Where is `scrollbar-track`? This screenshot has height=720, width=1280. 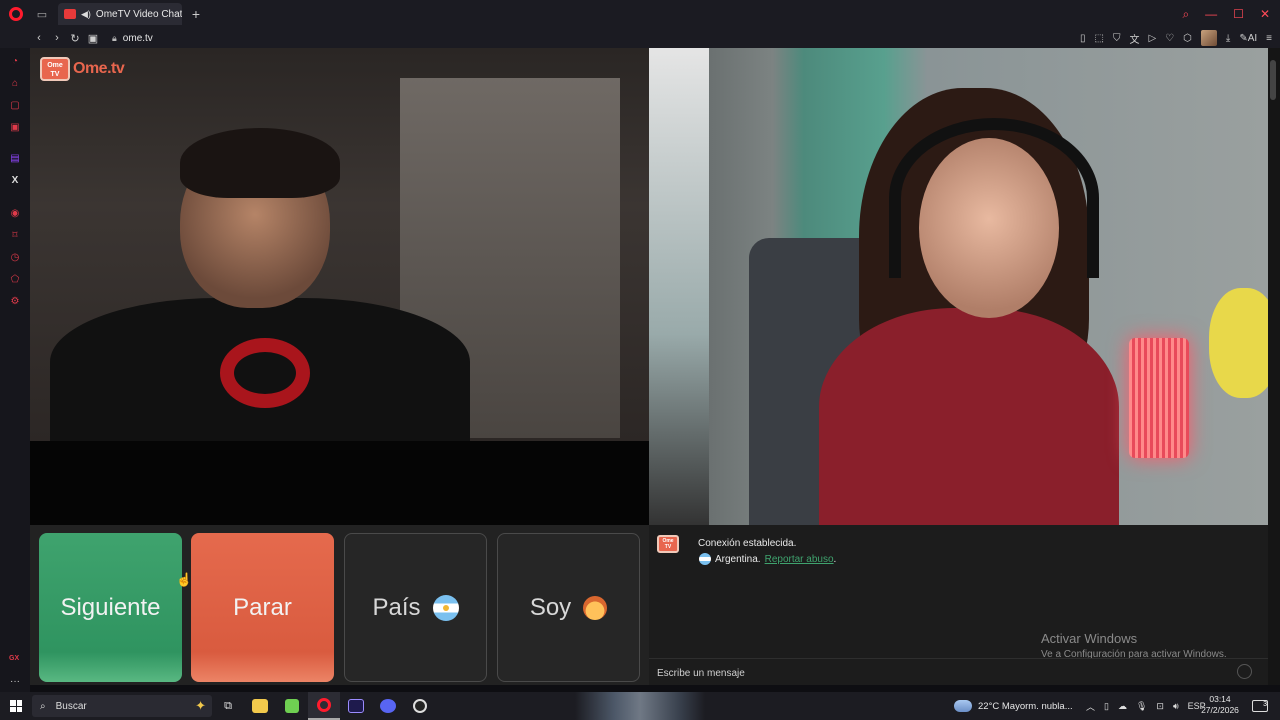
scrollbar-track is located at coordinates (1274, 366).